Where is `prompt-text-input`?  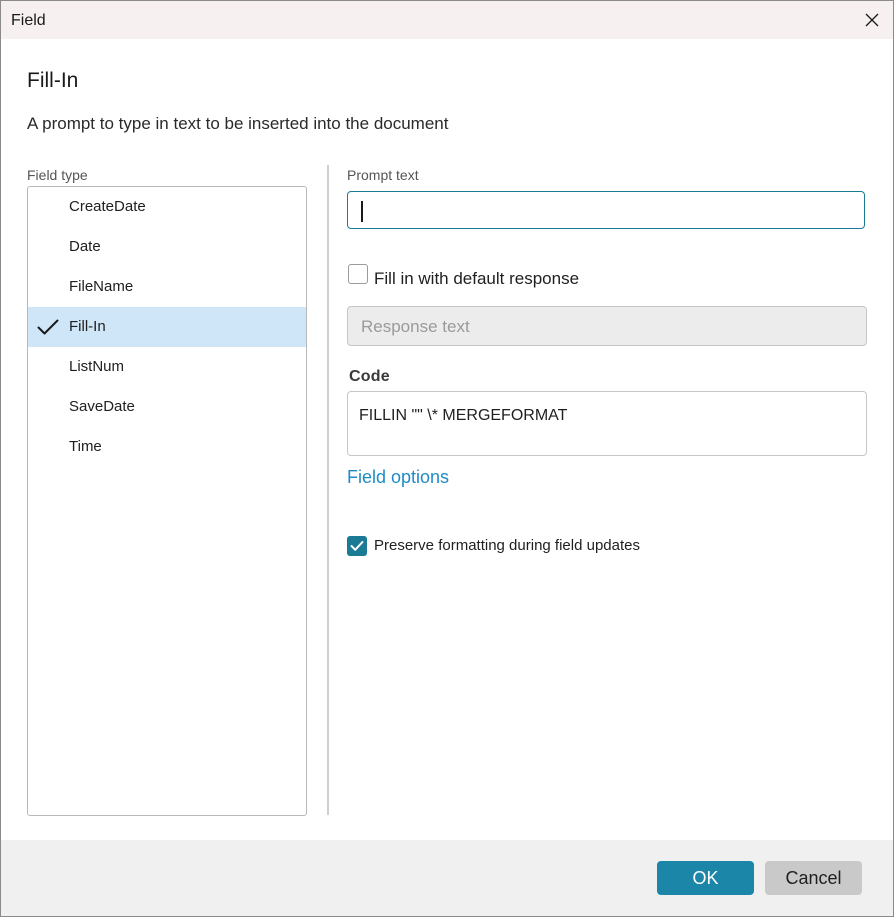
prompt-text-input is located at coordinates (606, 210).